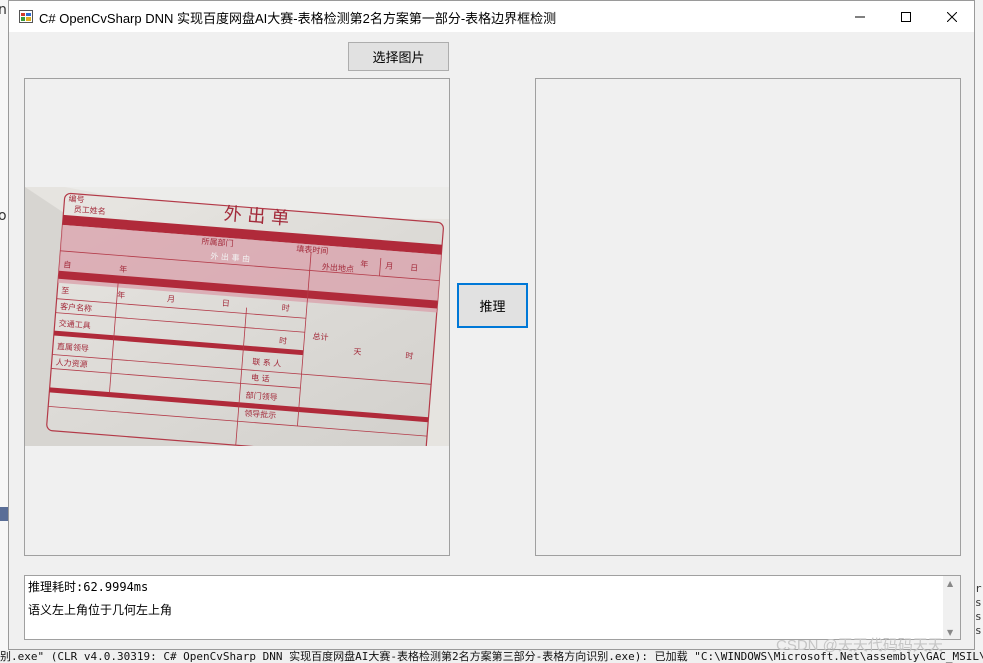 This screenshot has width=983, height=663. I want to click on maximize-button, so click(906, 16).